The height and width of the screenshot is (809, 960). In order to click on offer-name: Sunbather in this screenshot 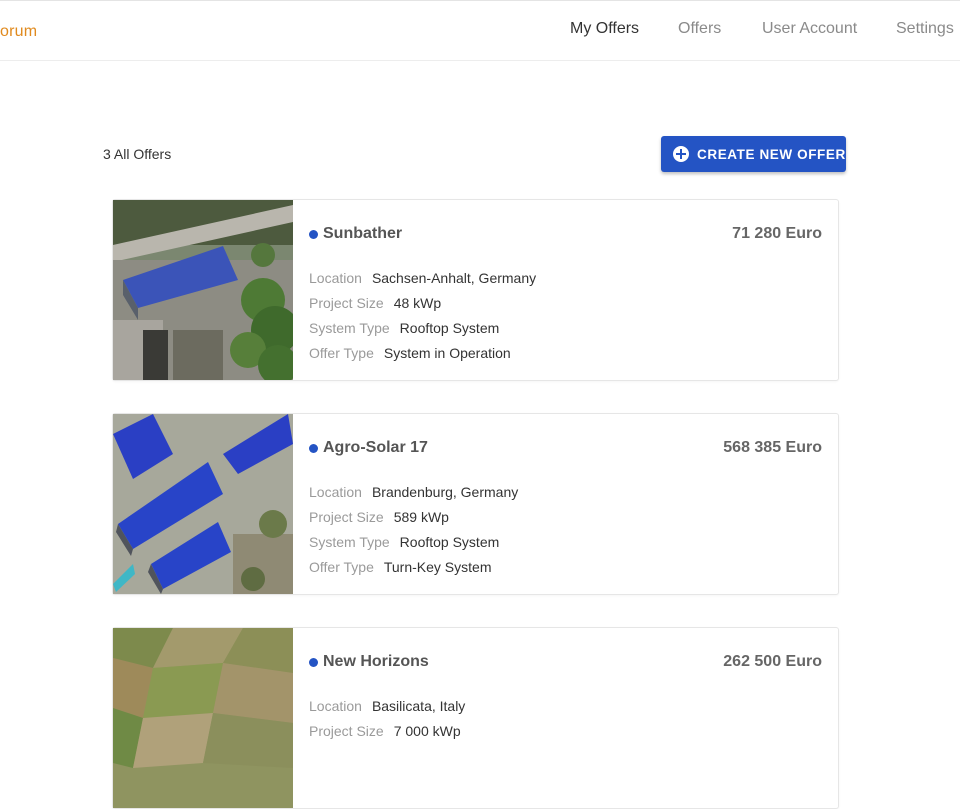, I will do `click(363, 233)`.